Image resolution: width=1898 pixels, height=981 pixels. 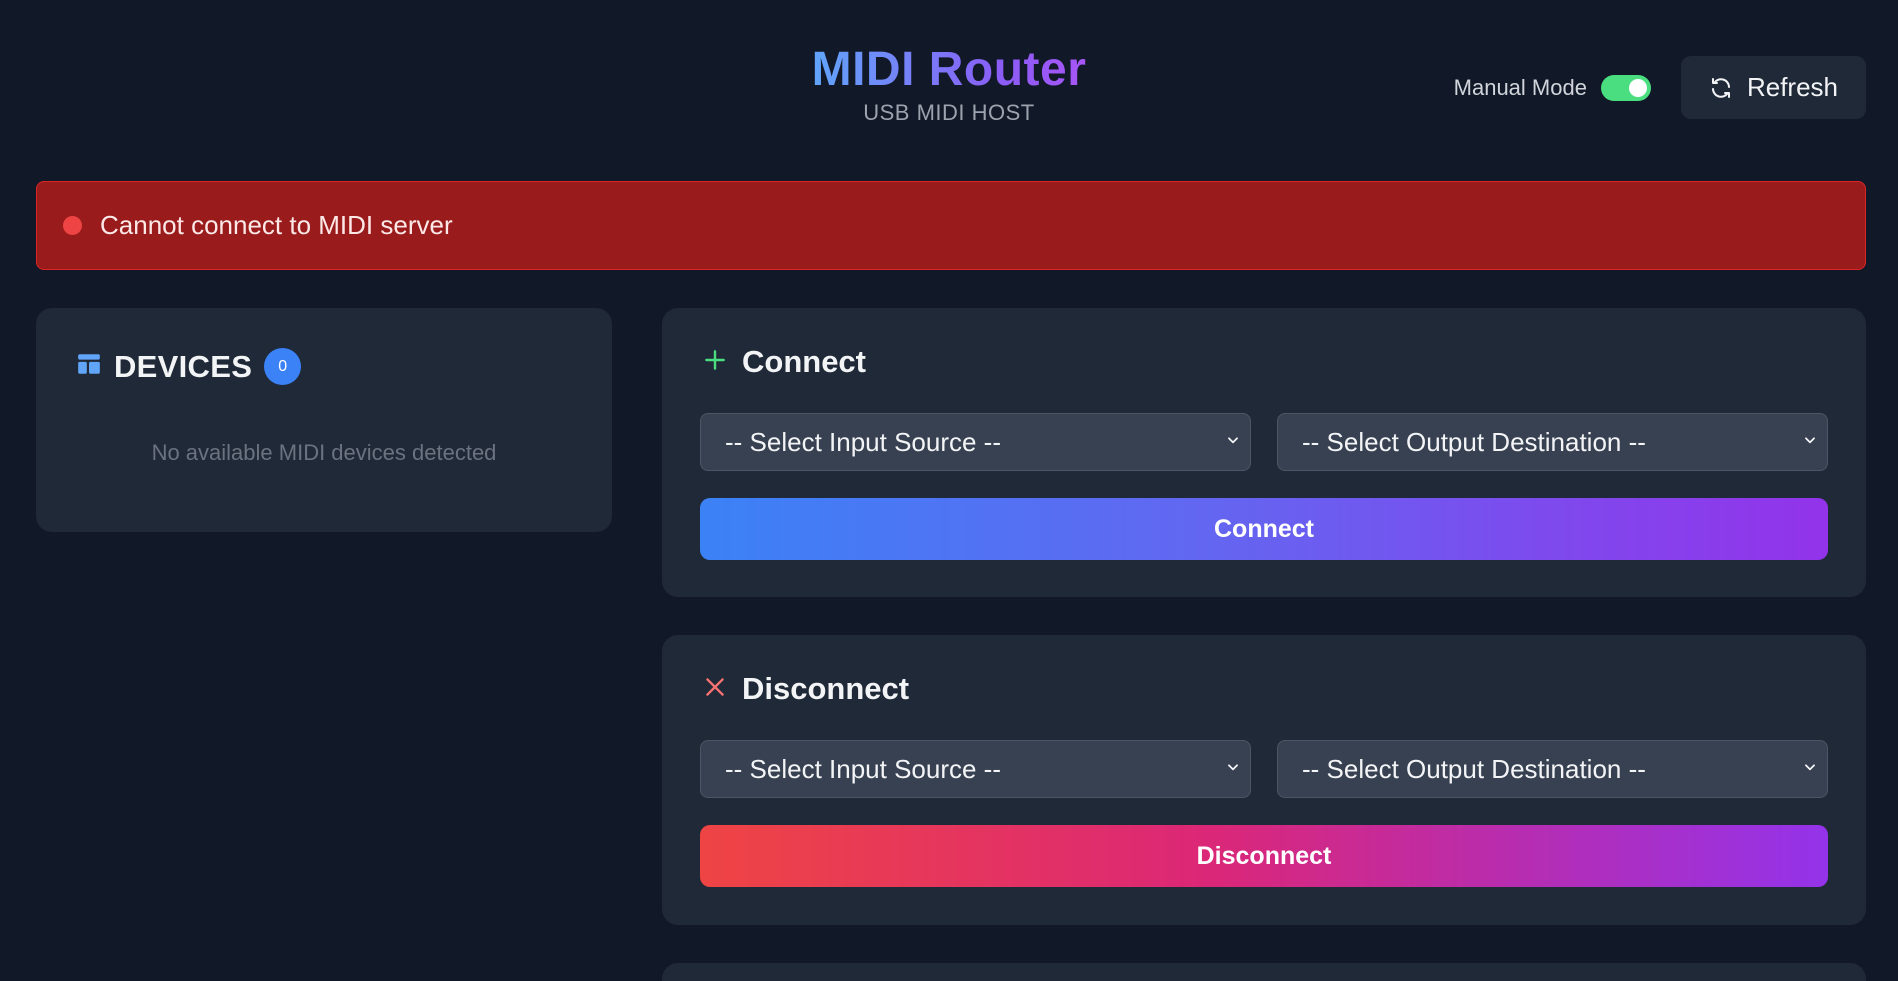 I want to click on disconnect-input-select: -- Select Input Source --, so click(x=975, y=769).